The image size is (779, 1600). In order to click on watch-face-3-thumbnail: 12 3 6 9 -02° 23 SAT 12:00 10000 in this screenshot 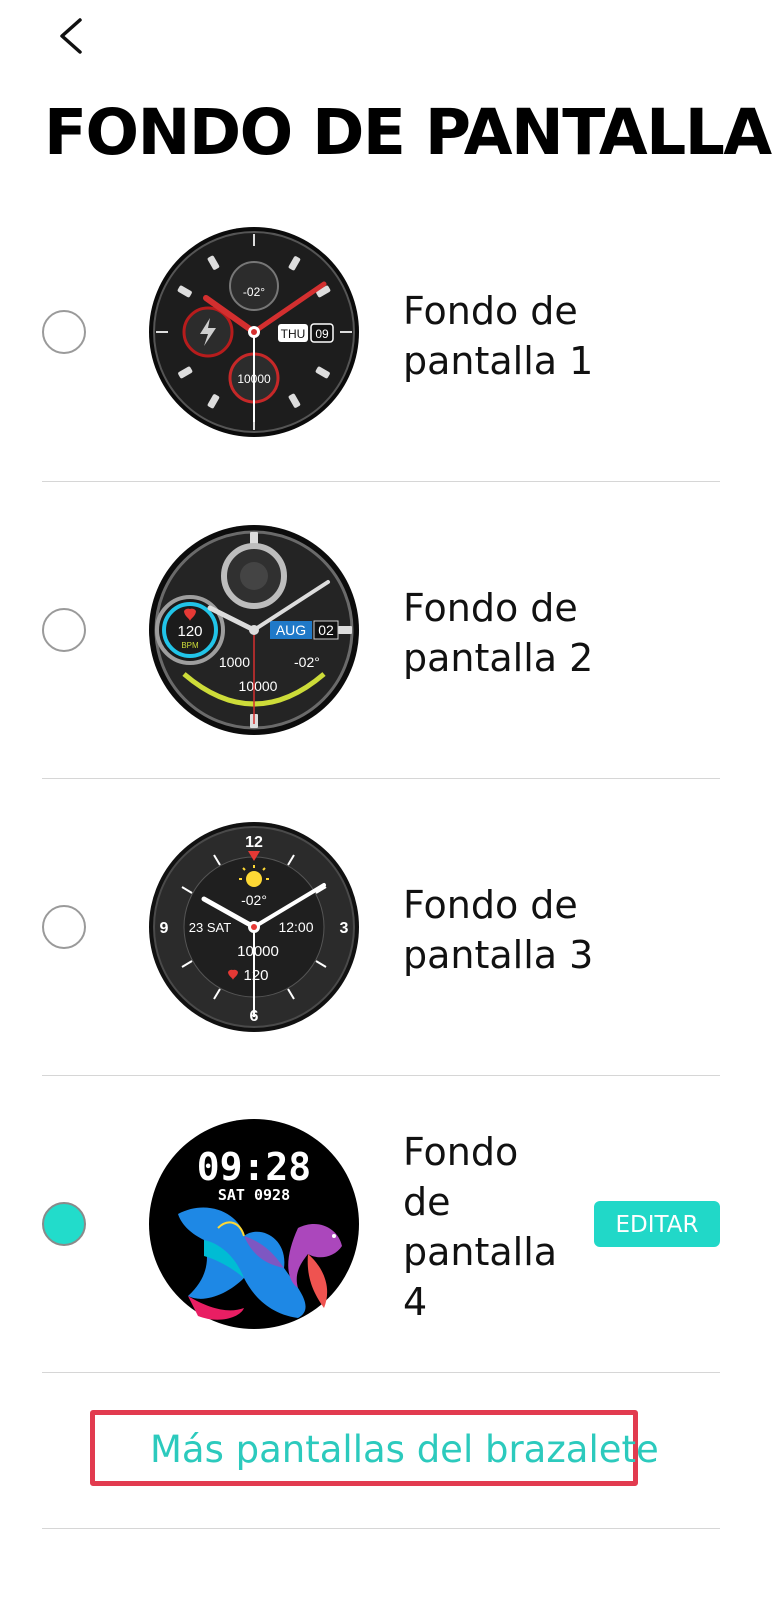, I will do `click(254, 927)`.